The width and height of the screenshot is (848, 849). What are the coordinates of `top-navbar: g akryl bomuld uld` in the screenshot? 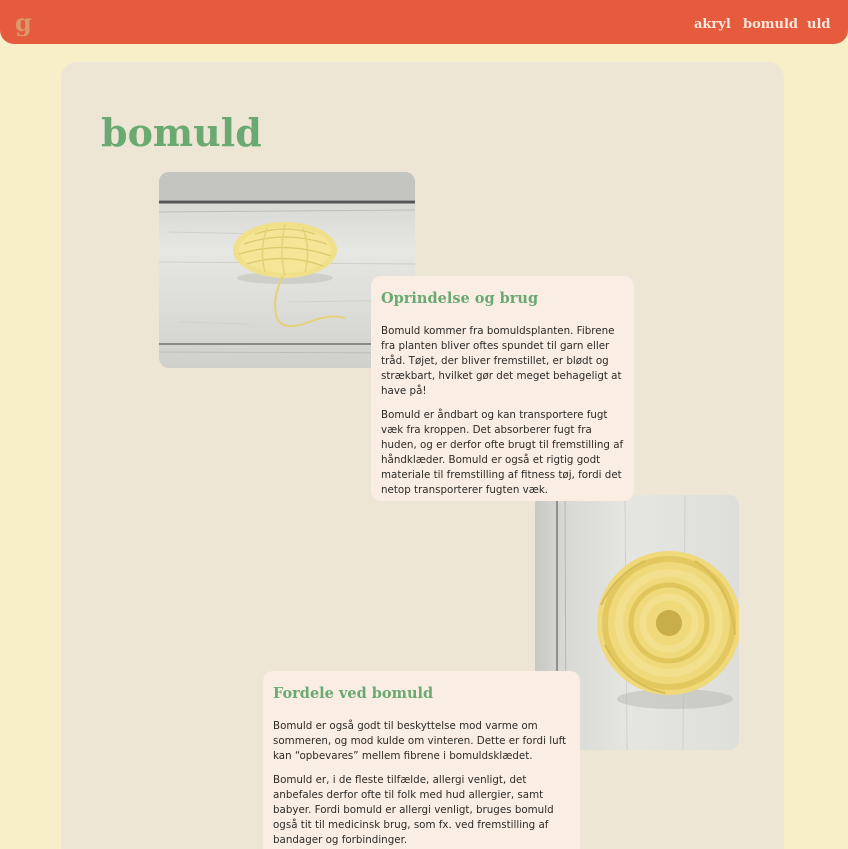 It's located at (424, 22).